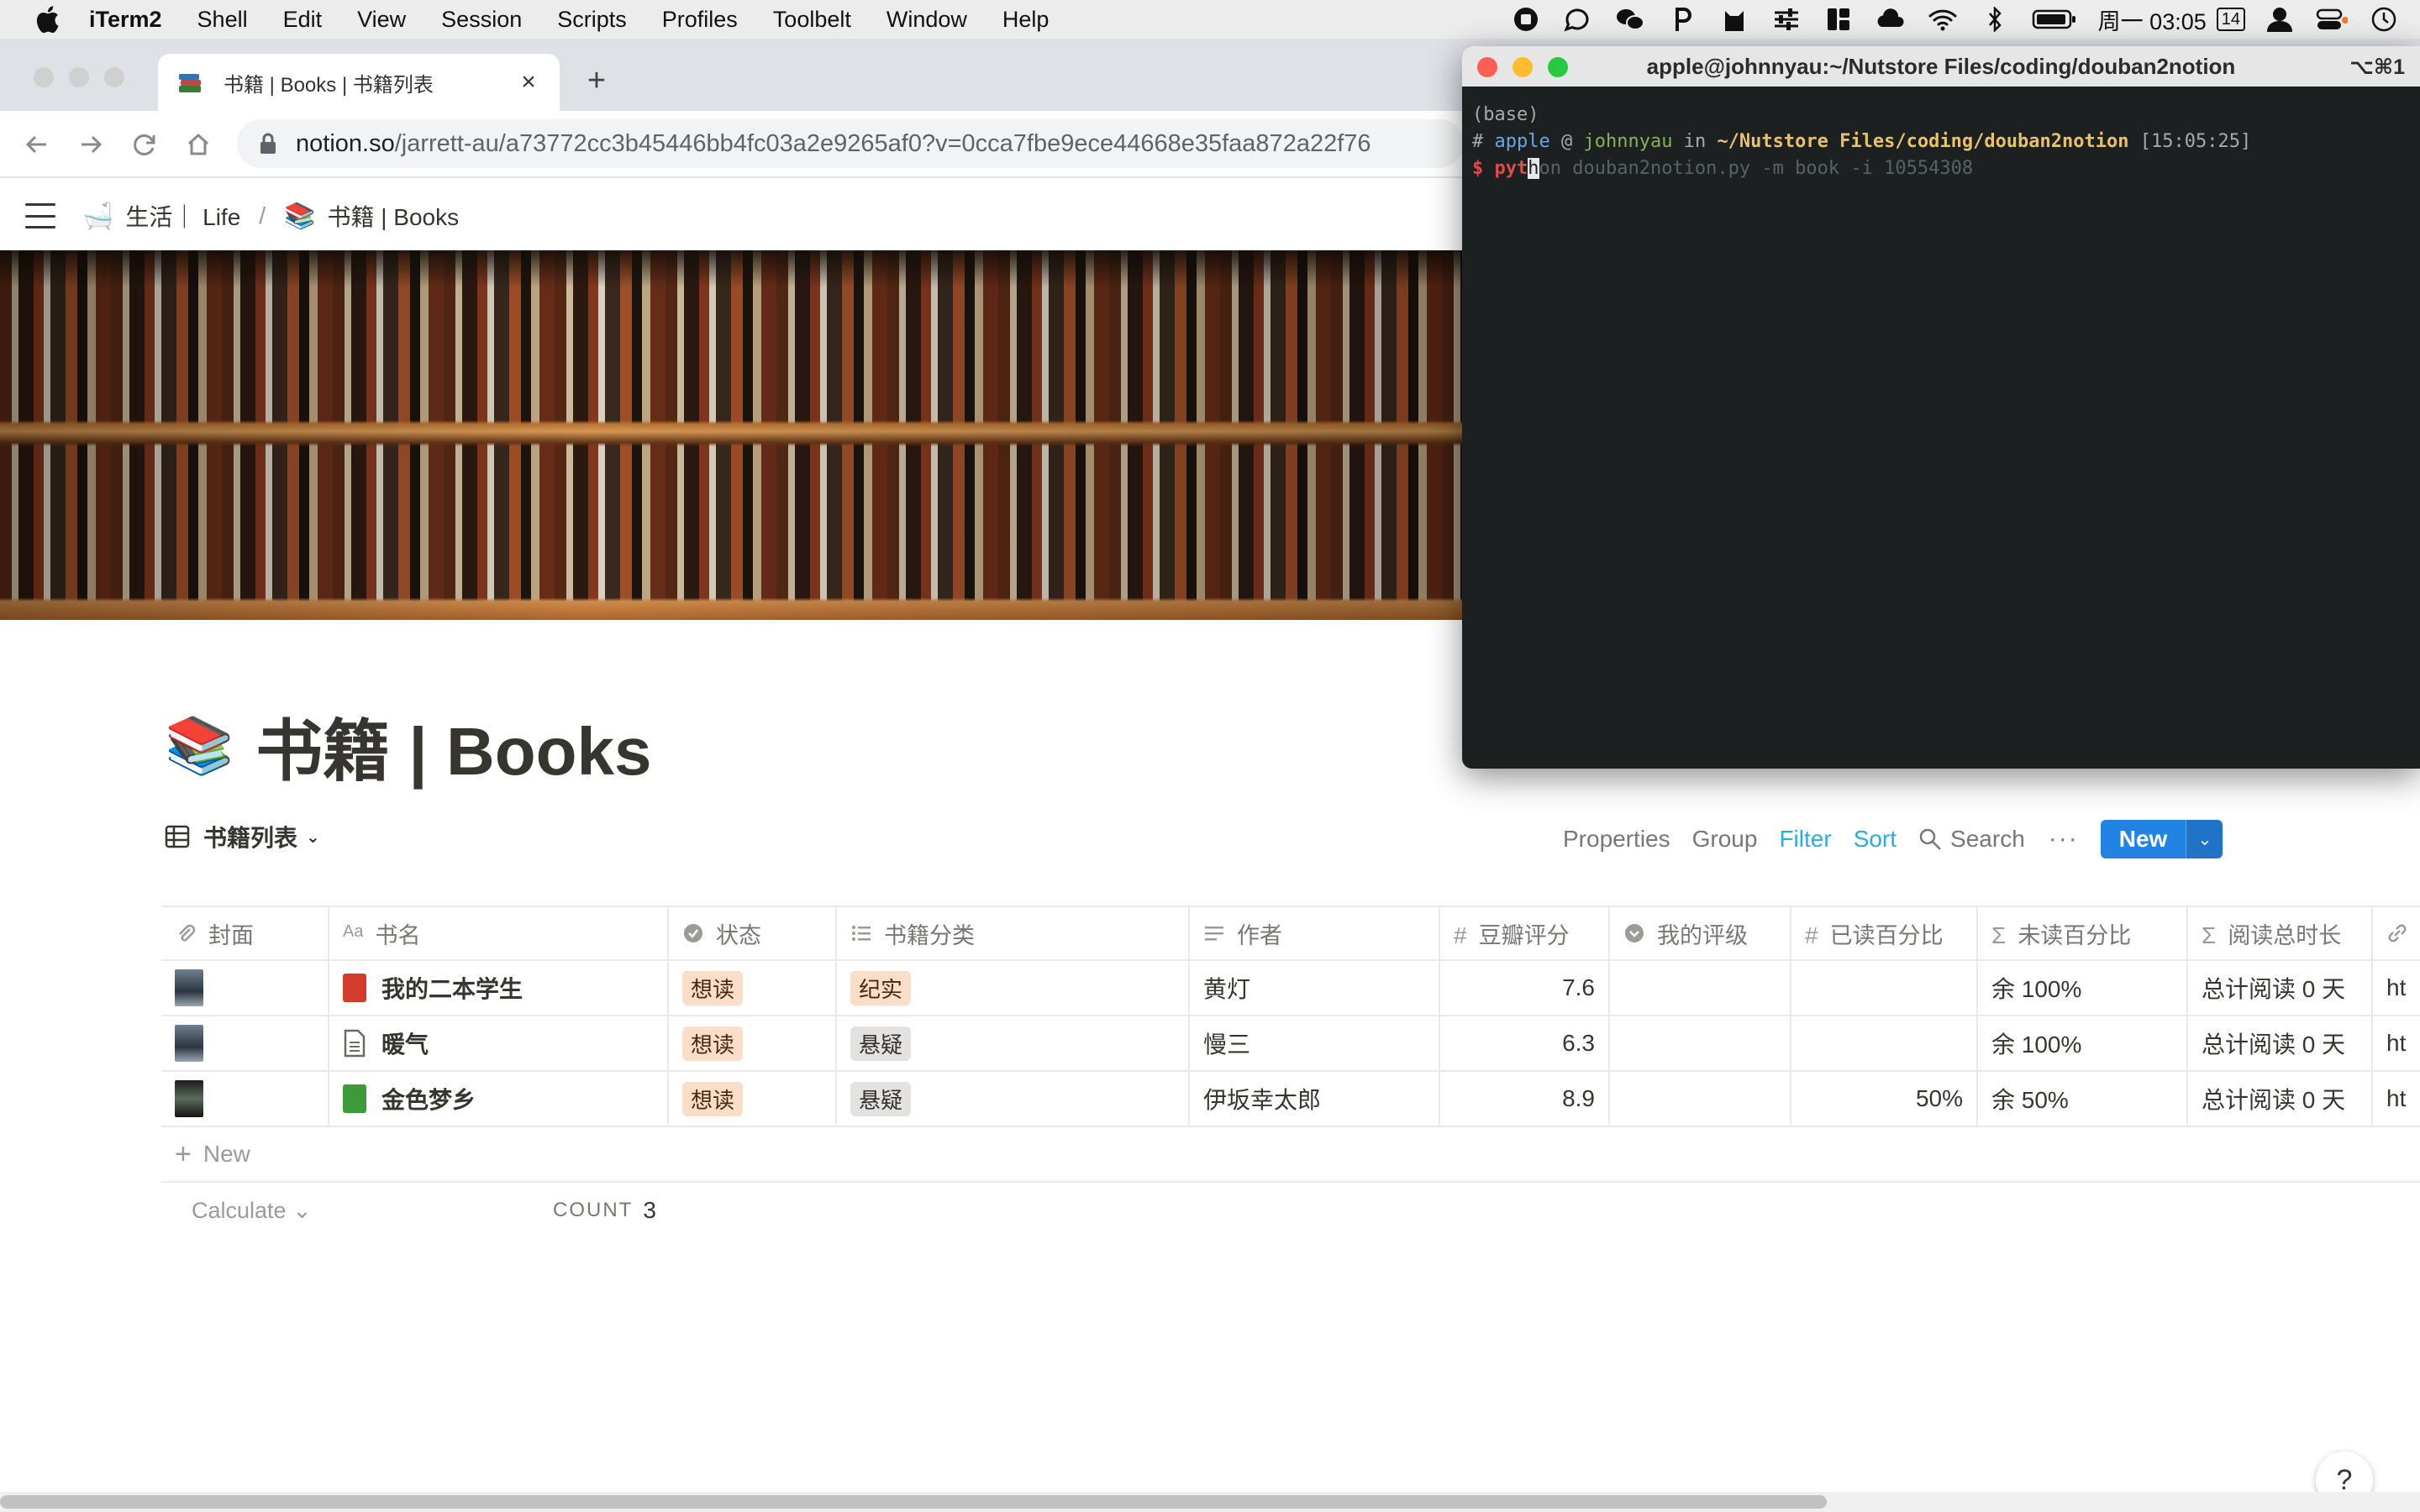 This screenshot has height=1512, width=2420. What do you see at coordinates (1839, 19) in the screenshot?
I see `layout-icon` at bounding box center [1839, 19].